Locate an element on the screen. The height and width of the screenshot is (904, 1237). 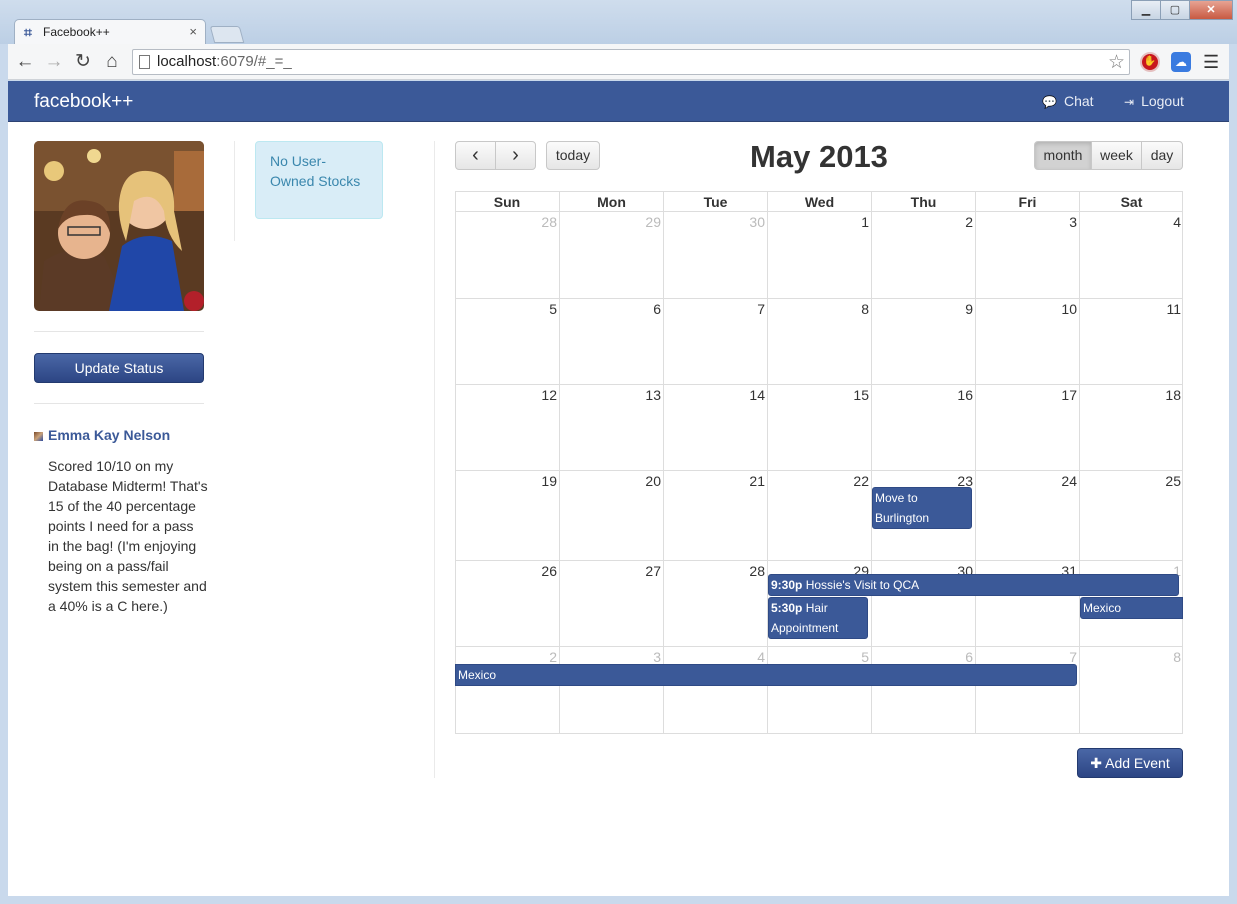
maximize-button: ▢ is located at coordinates (1175, 10).